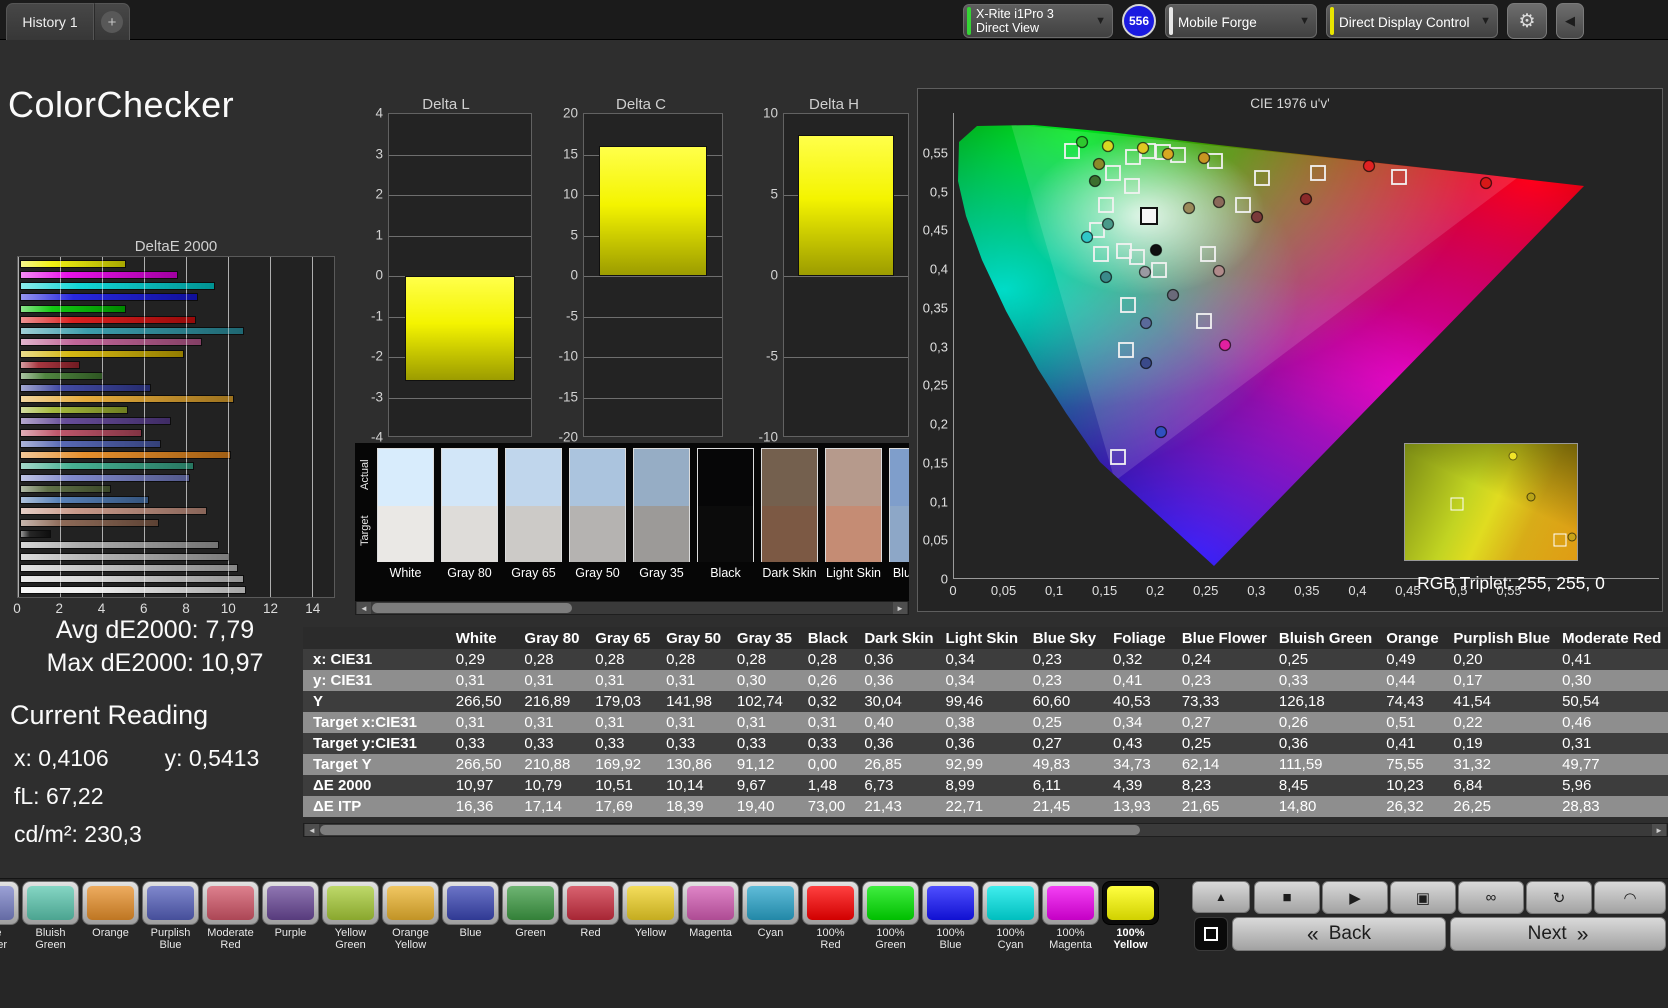  I want to click on y-tick-label: 0,25, so click(935, 385).